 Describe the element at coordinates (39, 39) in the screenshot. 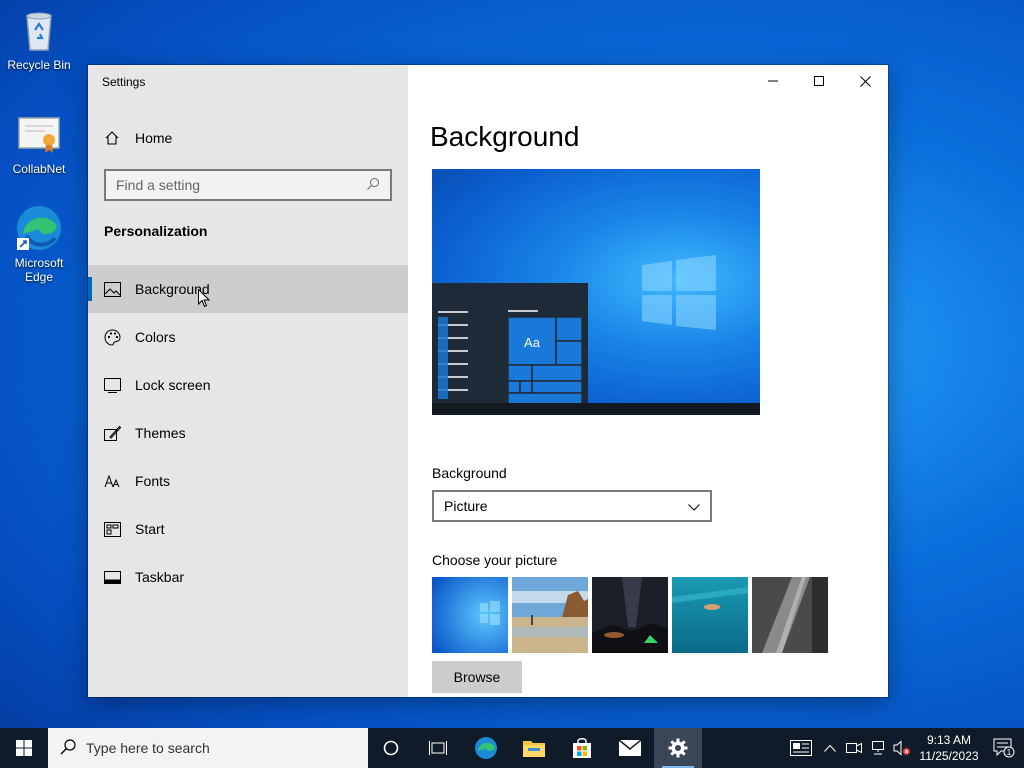

I see `desktop-icon-recycle-bin: Recycle Bin` at that location.